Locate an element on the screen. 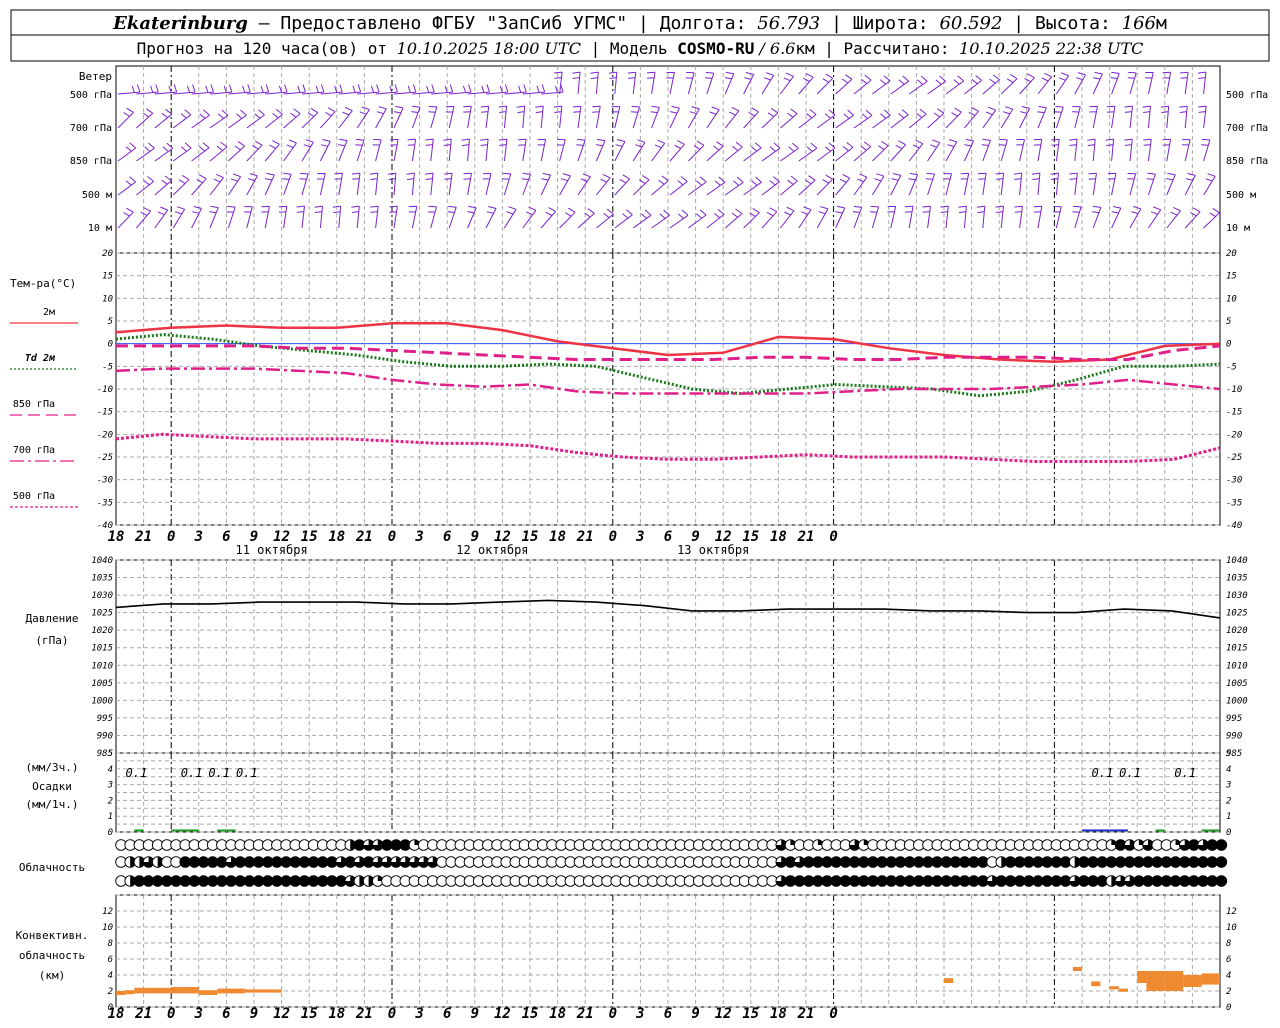 The image size is (1280, 1028). y-tick-label-left: 4 is located at coordinates (110, 976).